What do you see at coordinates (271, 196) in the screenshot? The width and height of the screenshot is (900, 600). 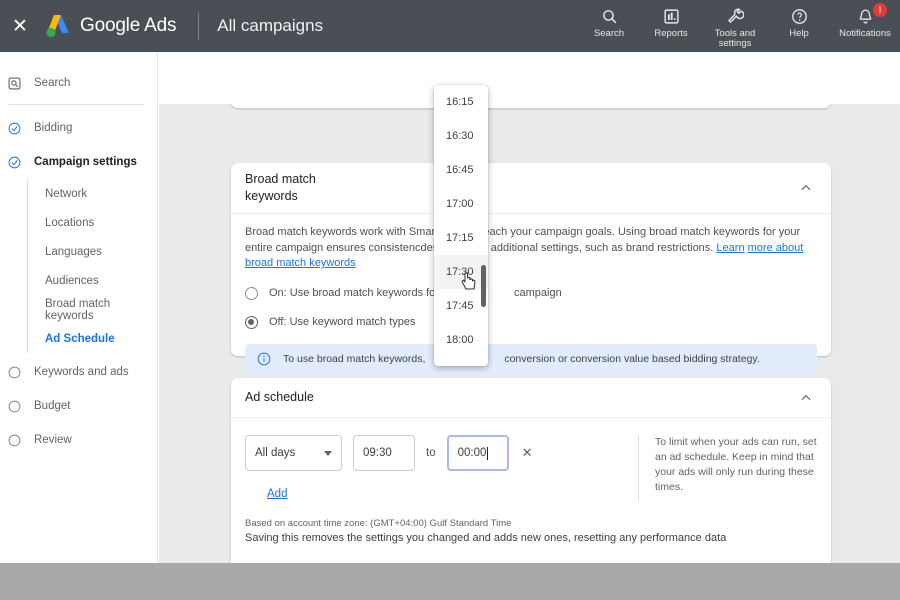 I see `card-title-line2: keywords` at bounding box center [271, 196].